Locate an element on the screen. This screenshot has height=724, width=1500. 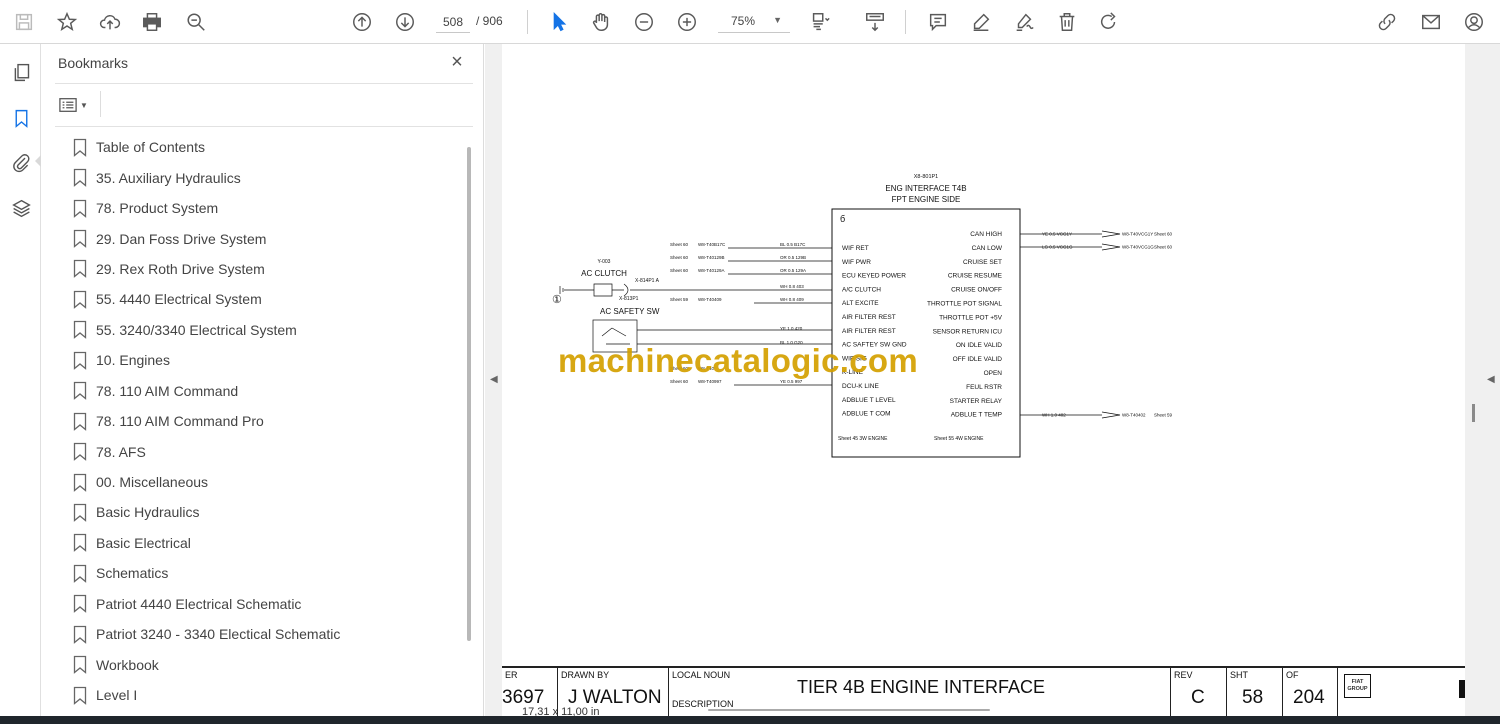
star-icon is located at coordinates (67, 22).